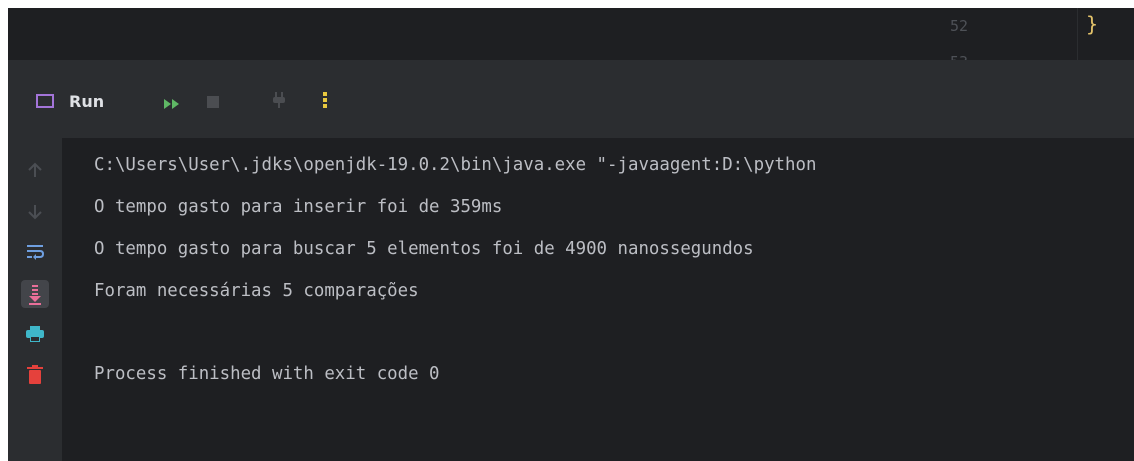  I want to click on run-panel-icon, so click(45, 102).